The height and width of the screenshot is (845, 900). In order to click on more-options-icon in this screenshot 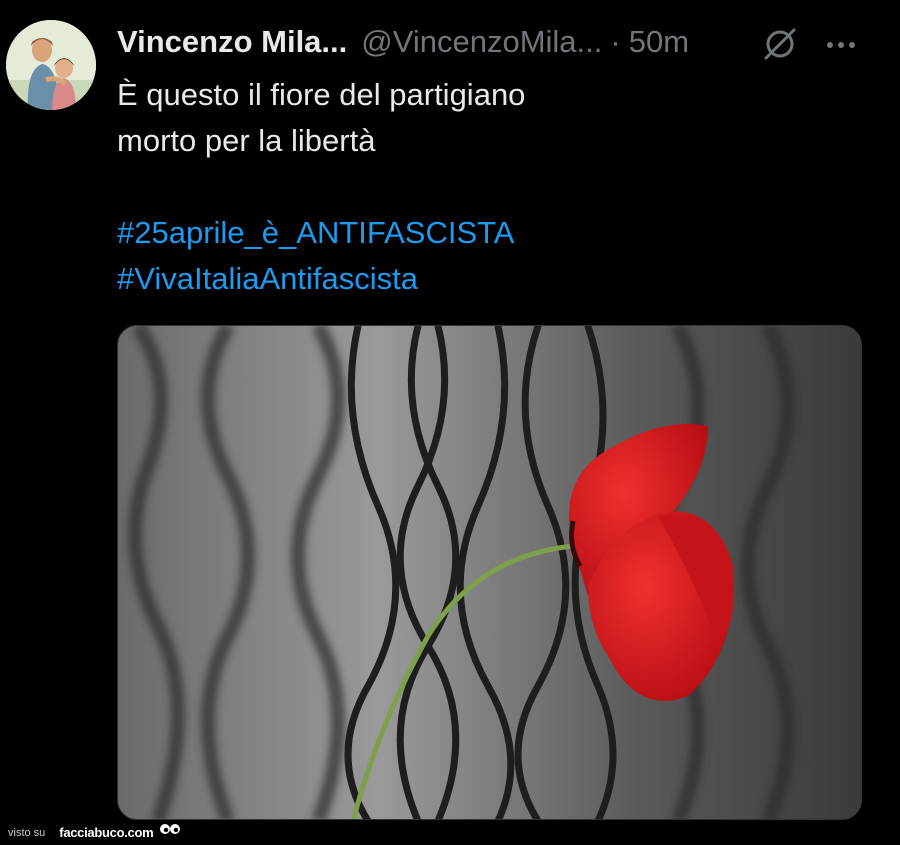, I will do `click(841, 44)`.